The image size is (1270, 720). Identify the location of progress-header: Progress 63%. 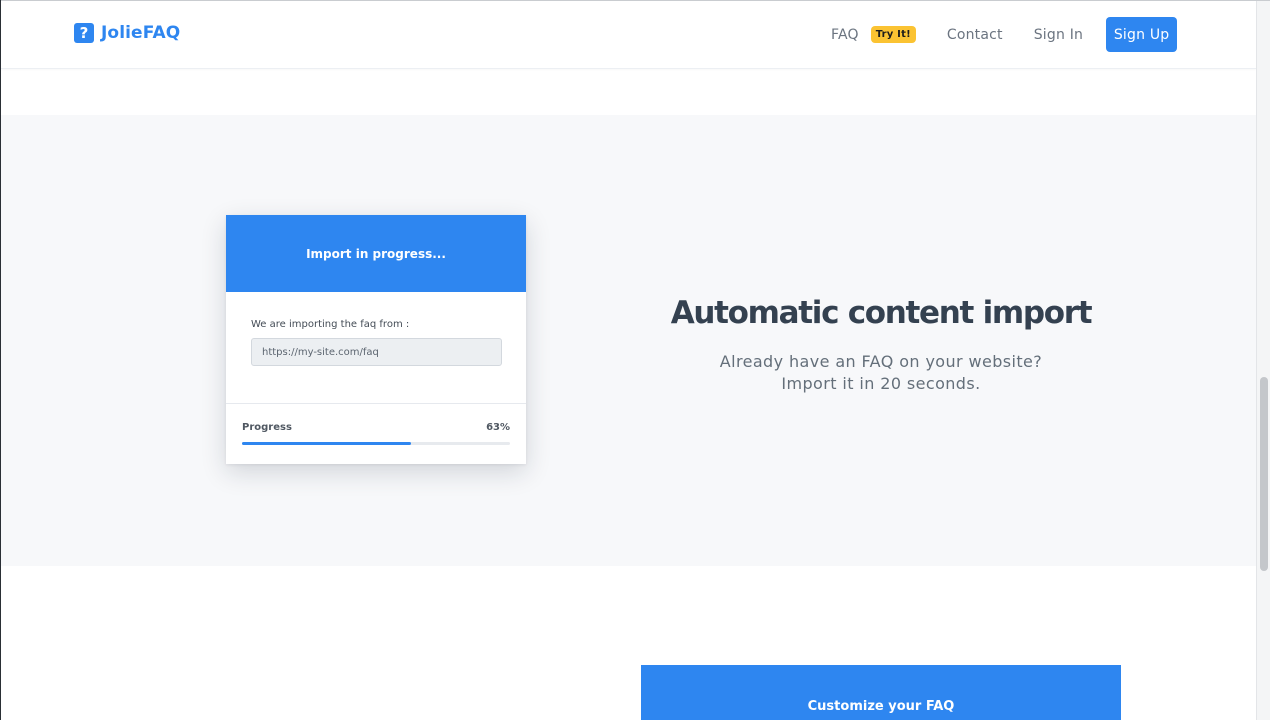
(376, 427).